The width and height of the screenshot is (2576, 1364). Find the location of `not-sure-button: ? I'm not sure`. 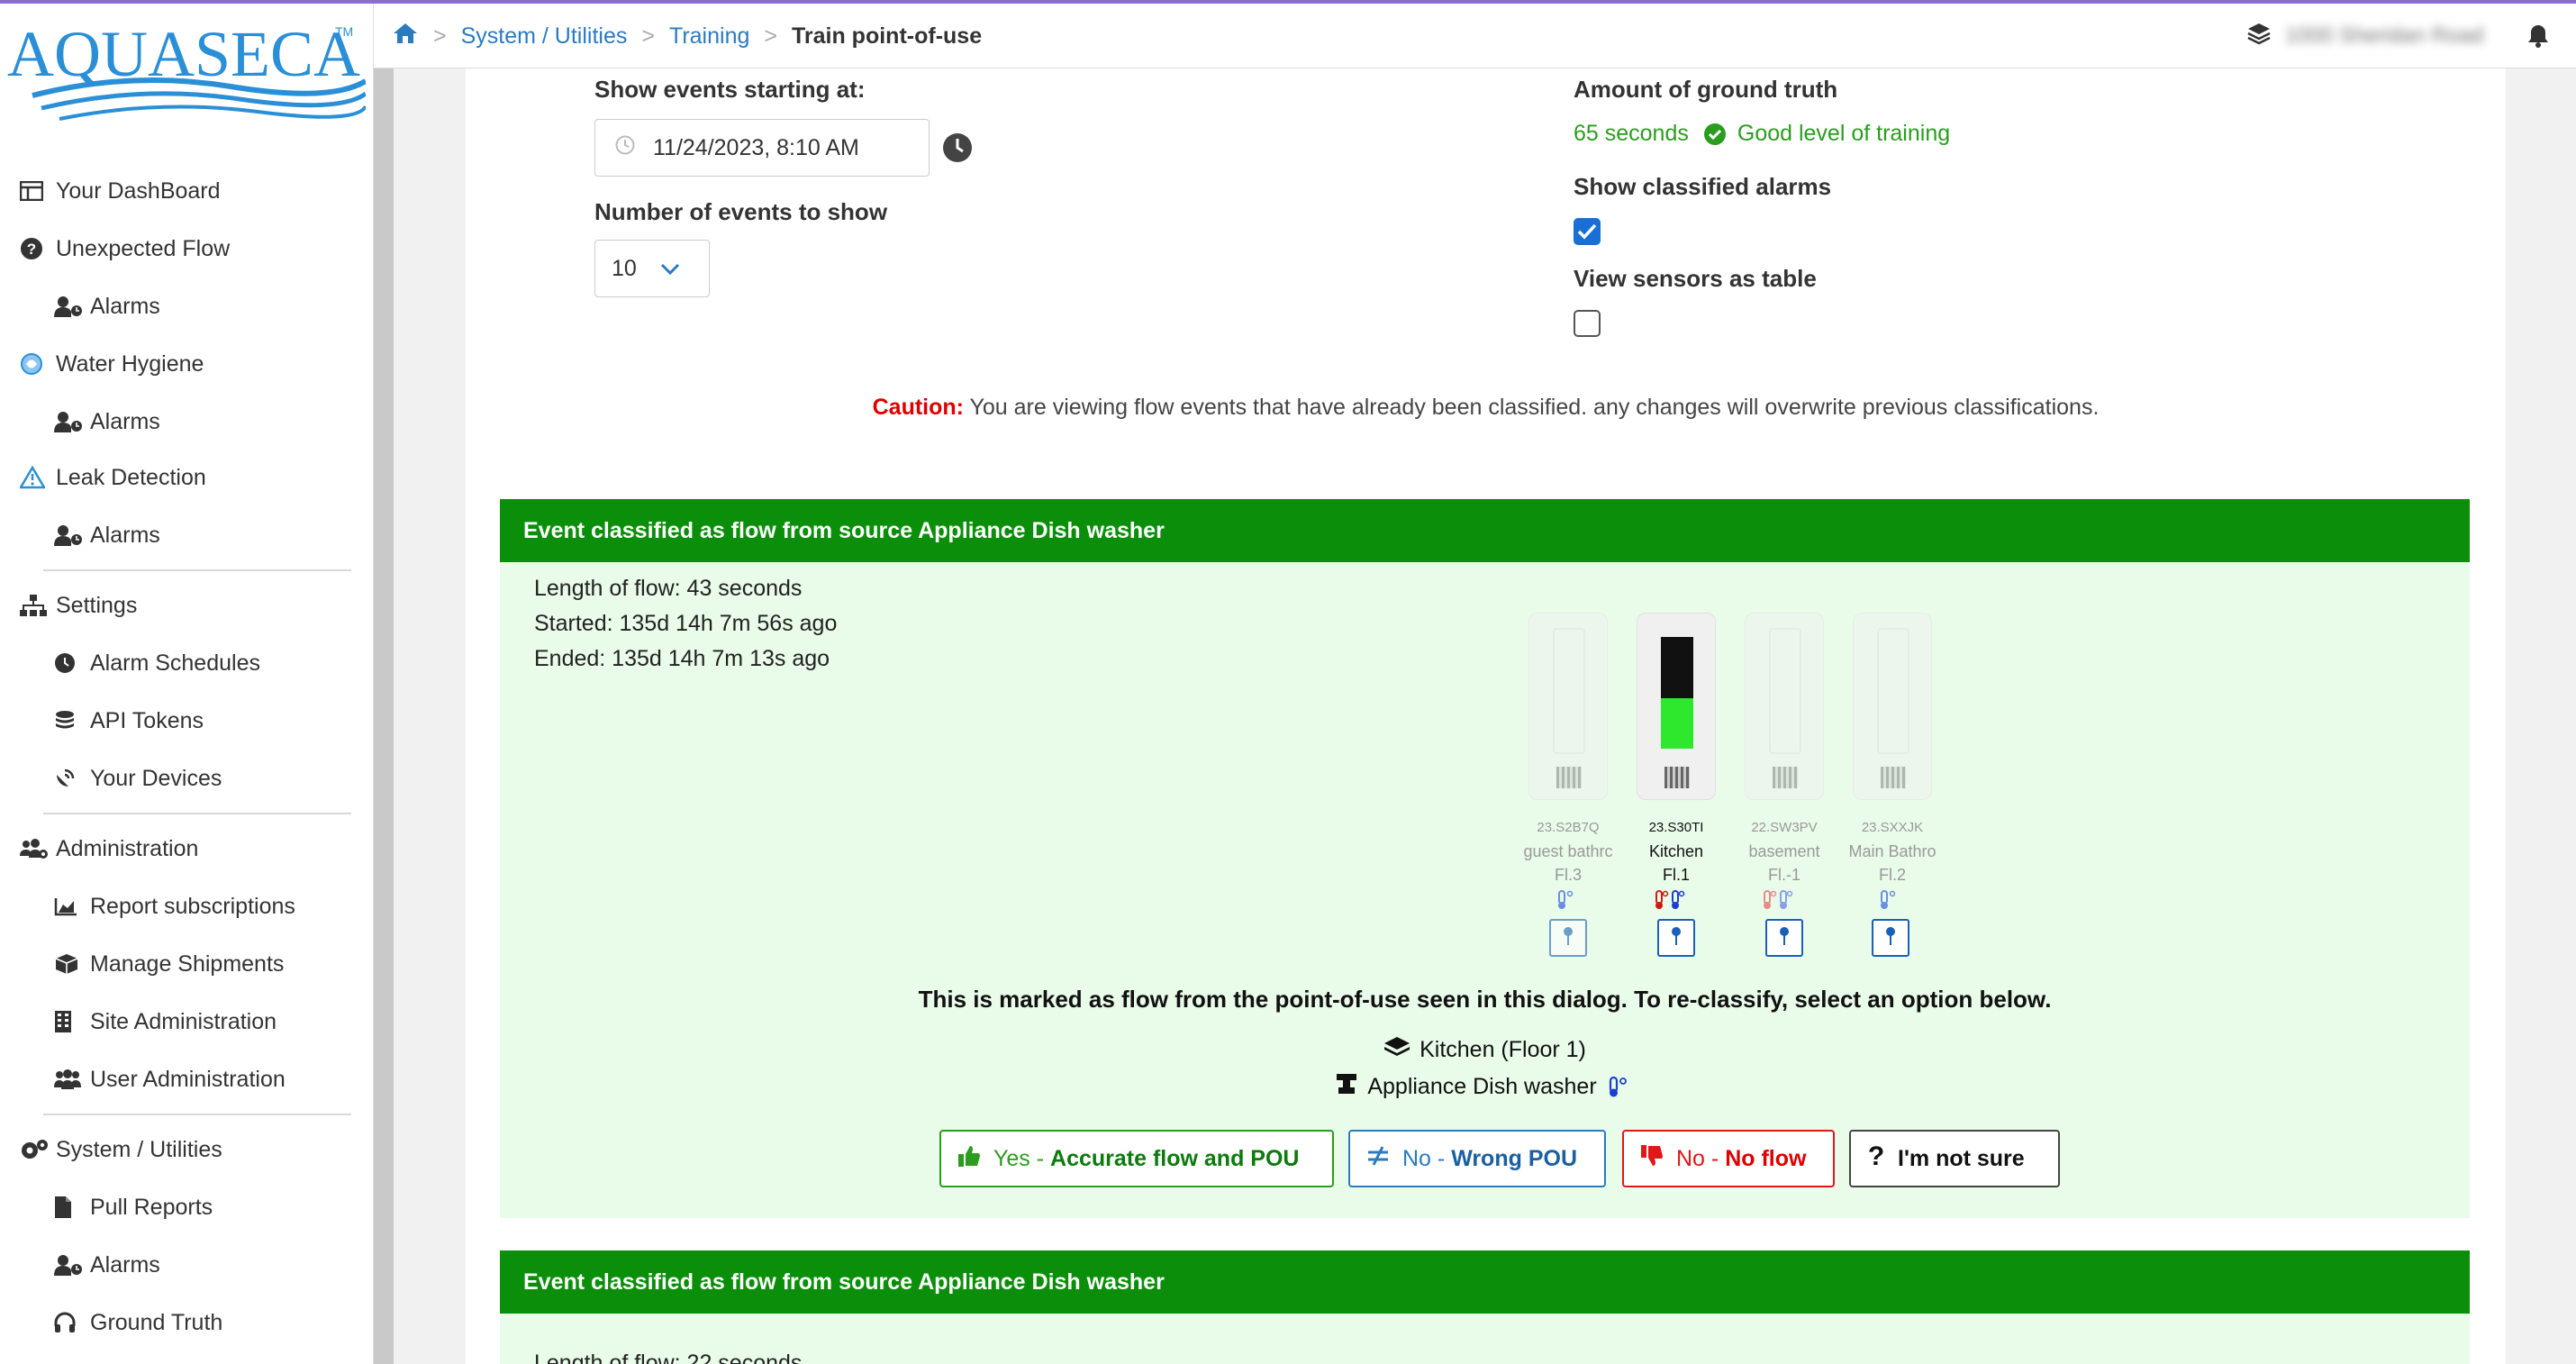

not-sure-button: ? I'm not sure is located at coordinates (1954, 1158).